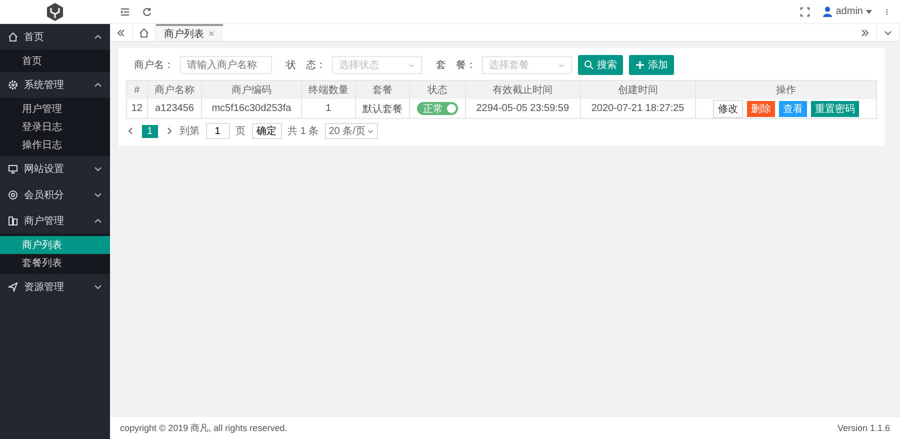 The width and height of the screenshot is (900, 439). Describe the element at coordinates (55, 127) in the screenshot. I see `sidebar-item: 登录日志` at that location.